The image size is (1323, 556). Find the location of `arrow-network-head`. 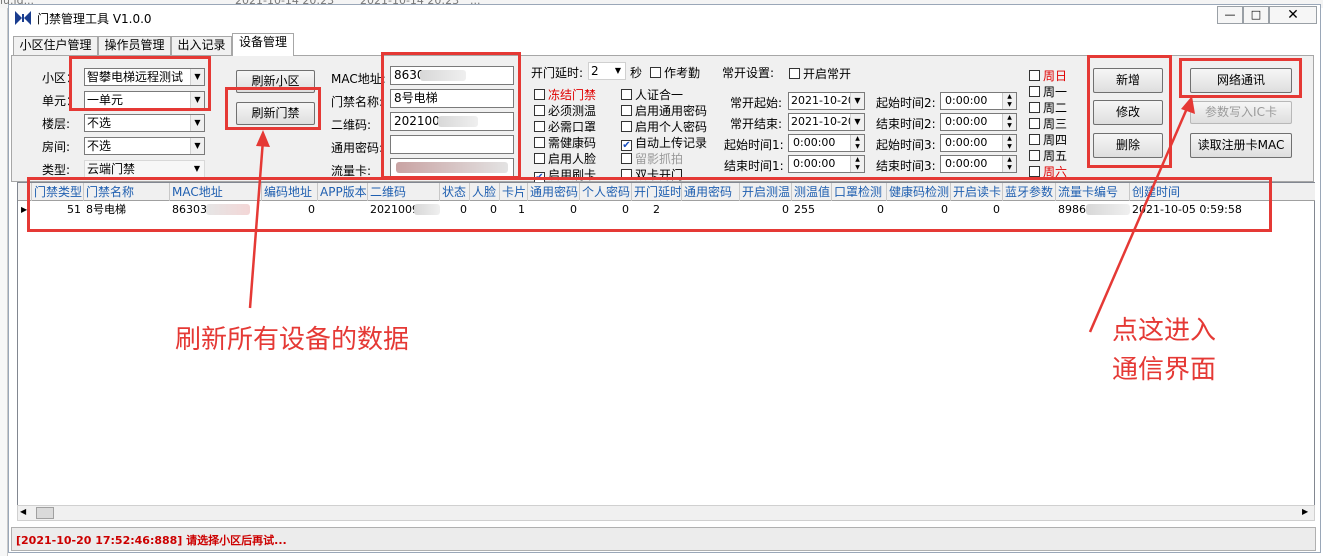

arrow-network-head is located at coordinates (1188, 105).